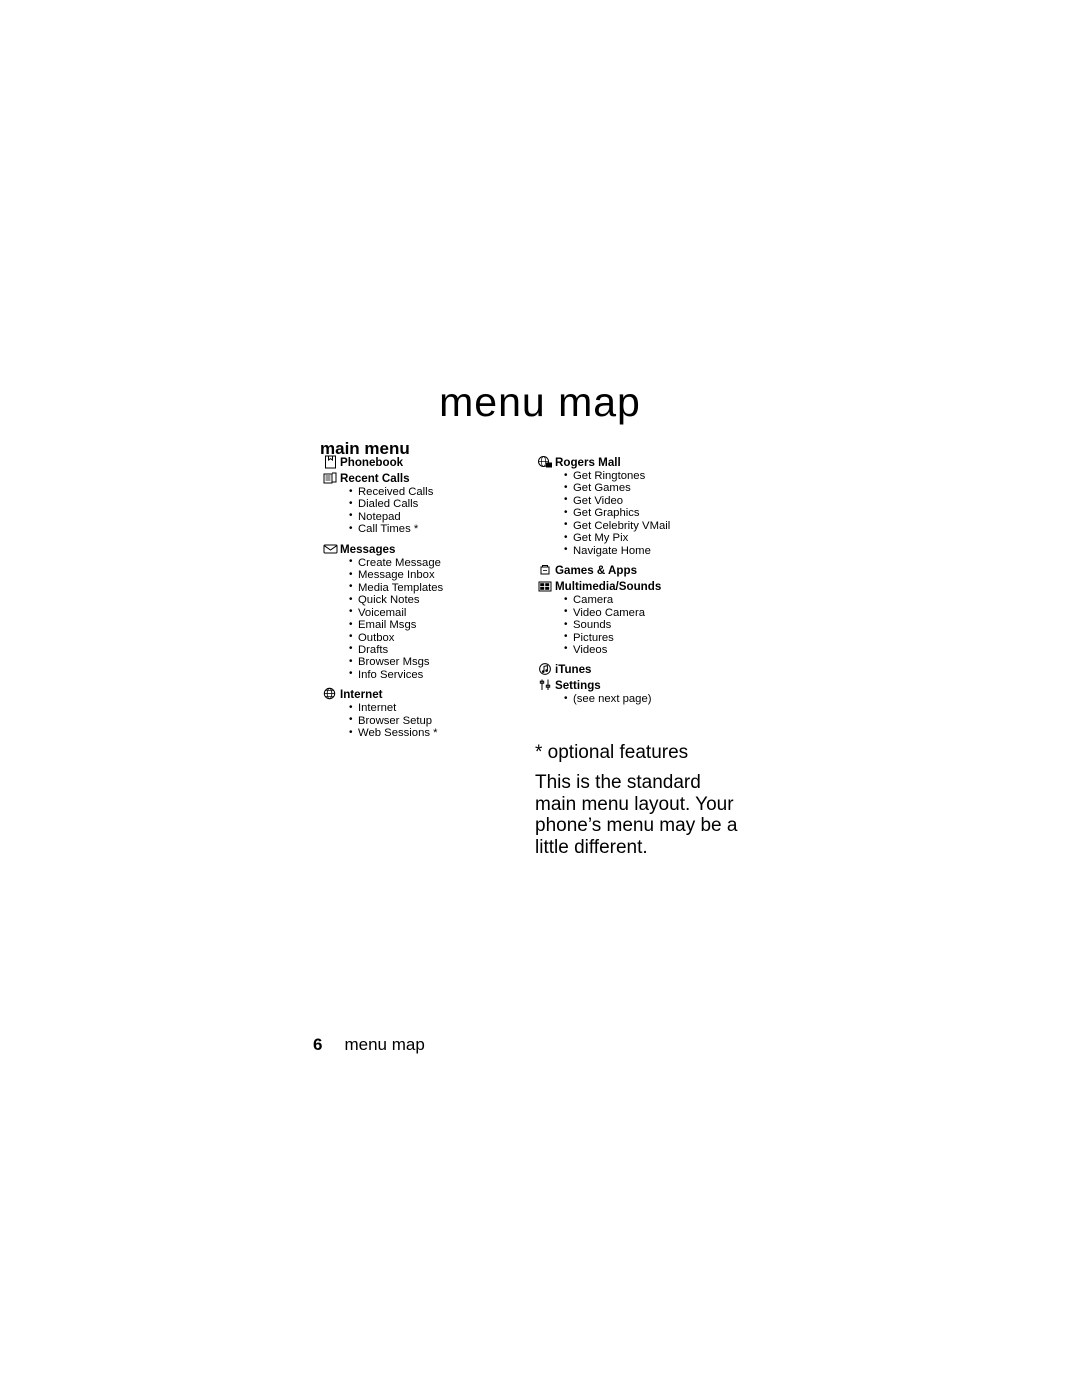 Image resolution: width=1080 pixels, height=1397 pixels. What do you see at coordinates (442, 529) in the screenshot?
I see `list-item: Call Times *` at bounding box center [442, 529].